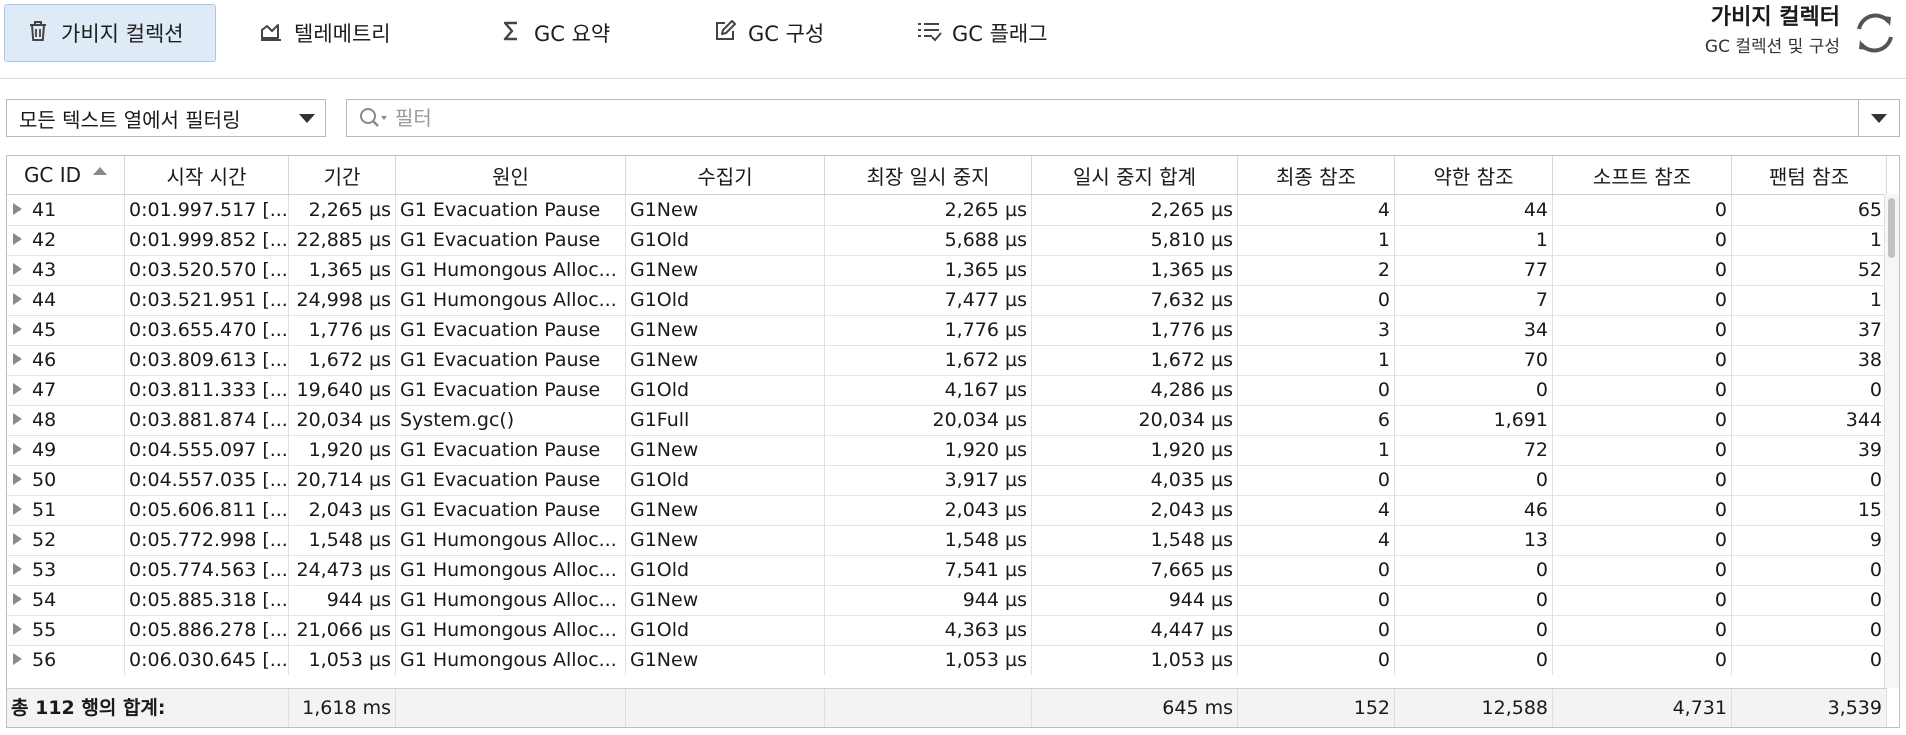 The image size is (1906, 735). I want to click on column-header: 약한 참조, so click(1474, 175).